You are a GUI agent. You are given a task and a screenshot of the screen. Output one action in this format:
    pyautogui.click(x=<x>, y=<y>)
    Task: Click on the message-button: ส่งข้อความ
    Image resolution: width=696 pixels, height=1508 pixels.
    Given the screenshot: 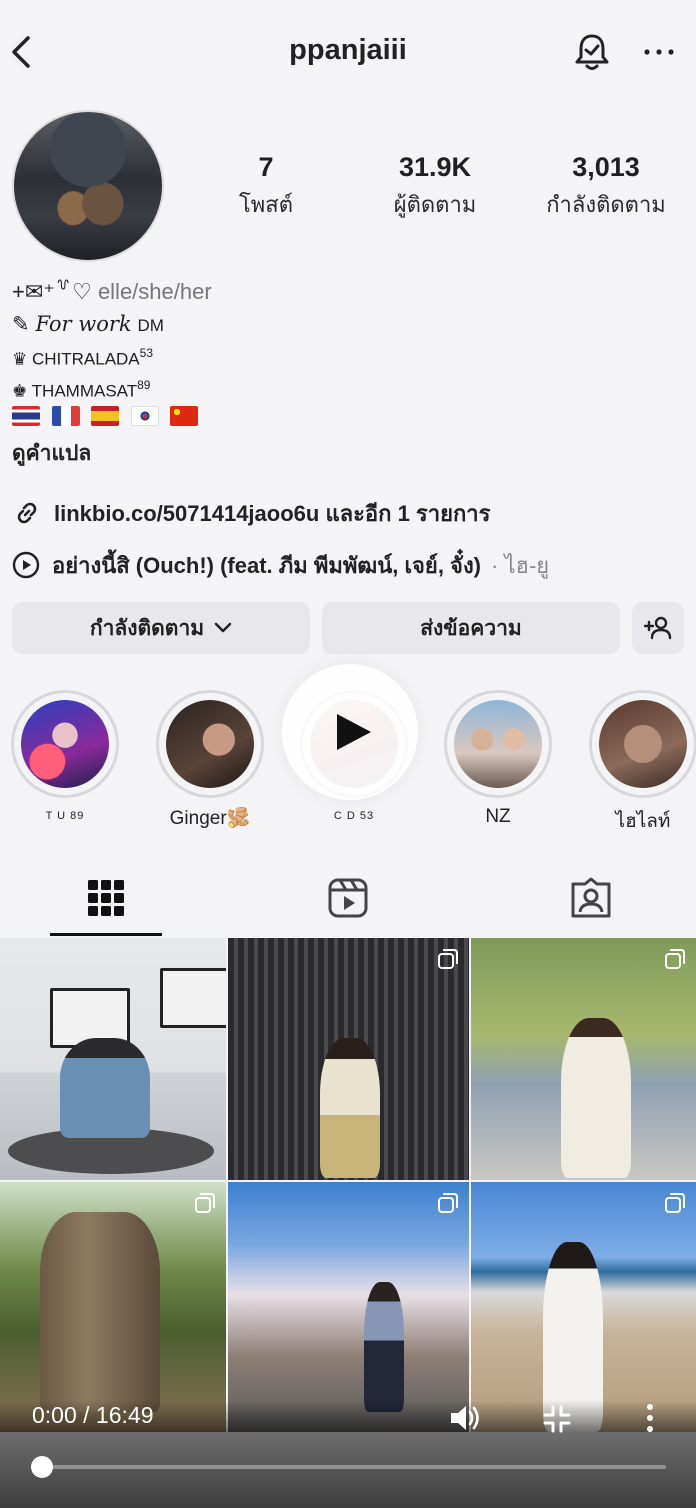 What is the action you would take?
    pyautogui.click(x=471, y=628)
    